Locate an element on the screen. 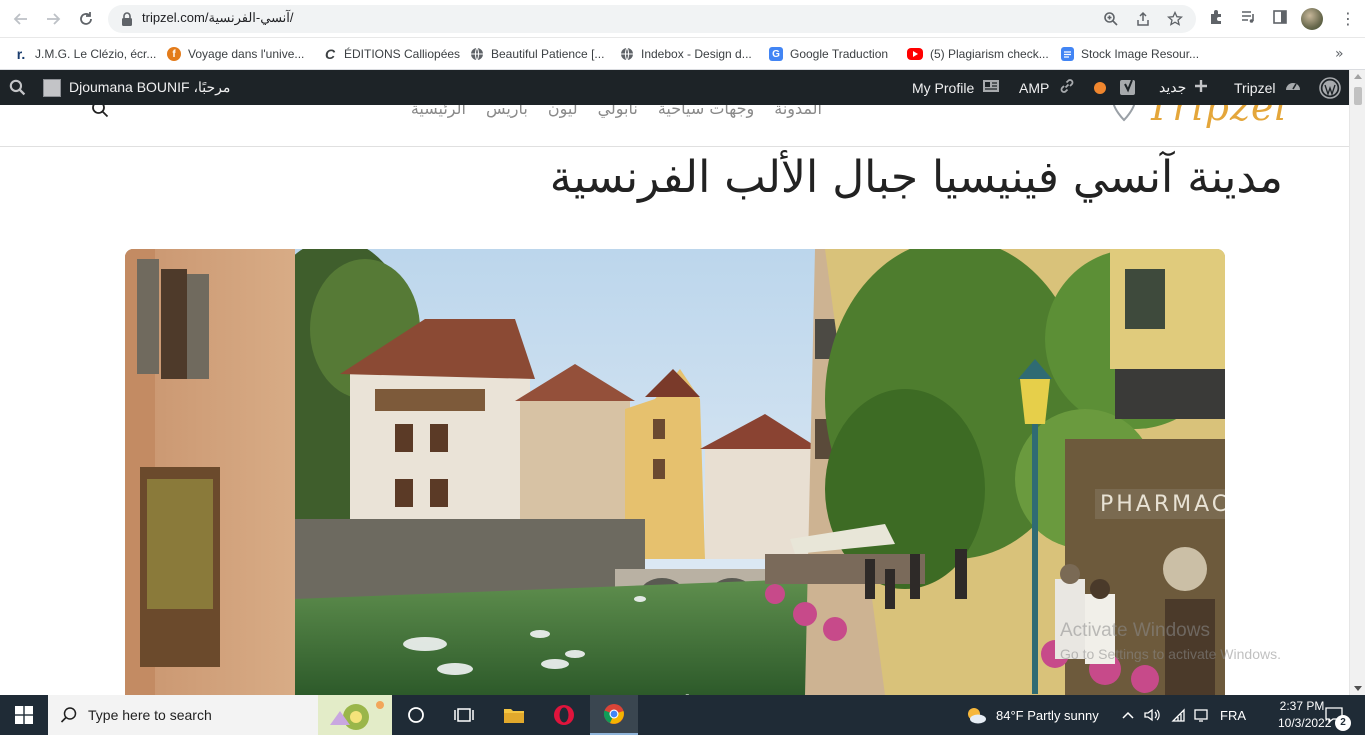 The height and width of the screenshot is (735, 1365). partly-sunny-icon is located at coordinates (977, 716).